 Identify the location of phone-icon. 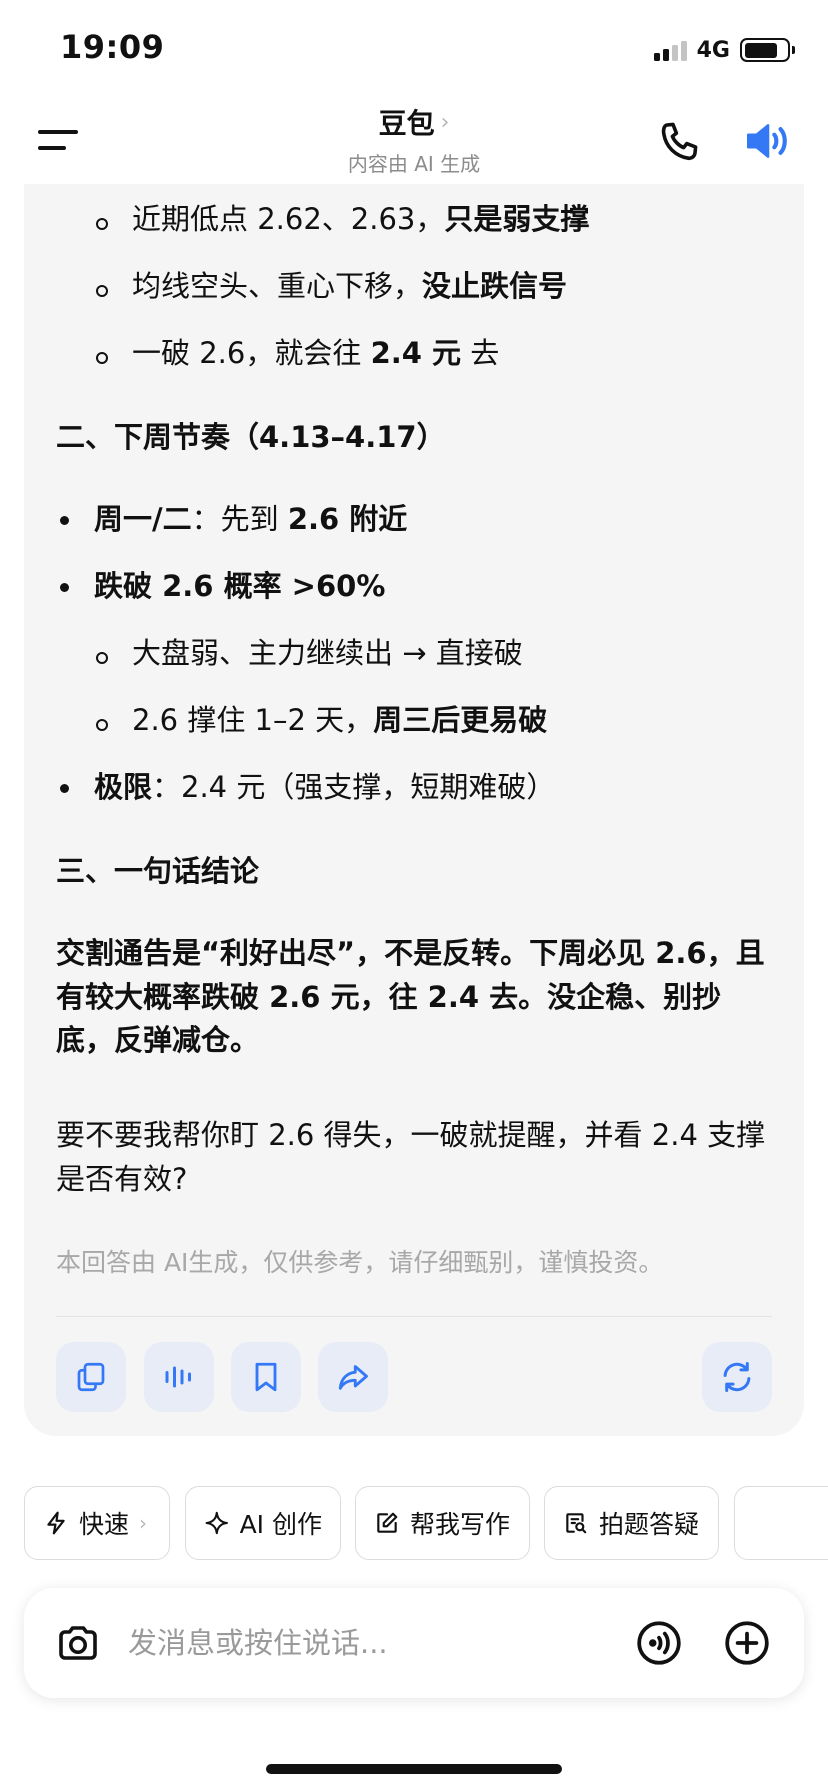
(680, 142).